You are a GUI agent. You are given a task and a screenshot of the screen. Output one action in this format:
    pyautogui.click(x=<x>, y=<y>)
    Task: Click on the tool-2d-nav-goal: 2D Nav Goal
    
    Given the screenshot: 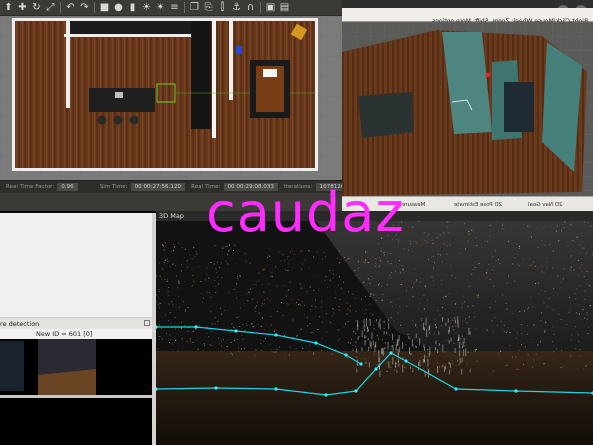 What is the action you would take?
    pyautogui.click(x=545, y=205)
    